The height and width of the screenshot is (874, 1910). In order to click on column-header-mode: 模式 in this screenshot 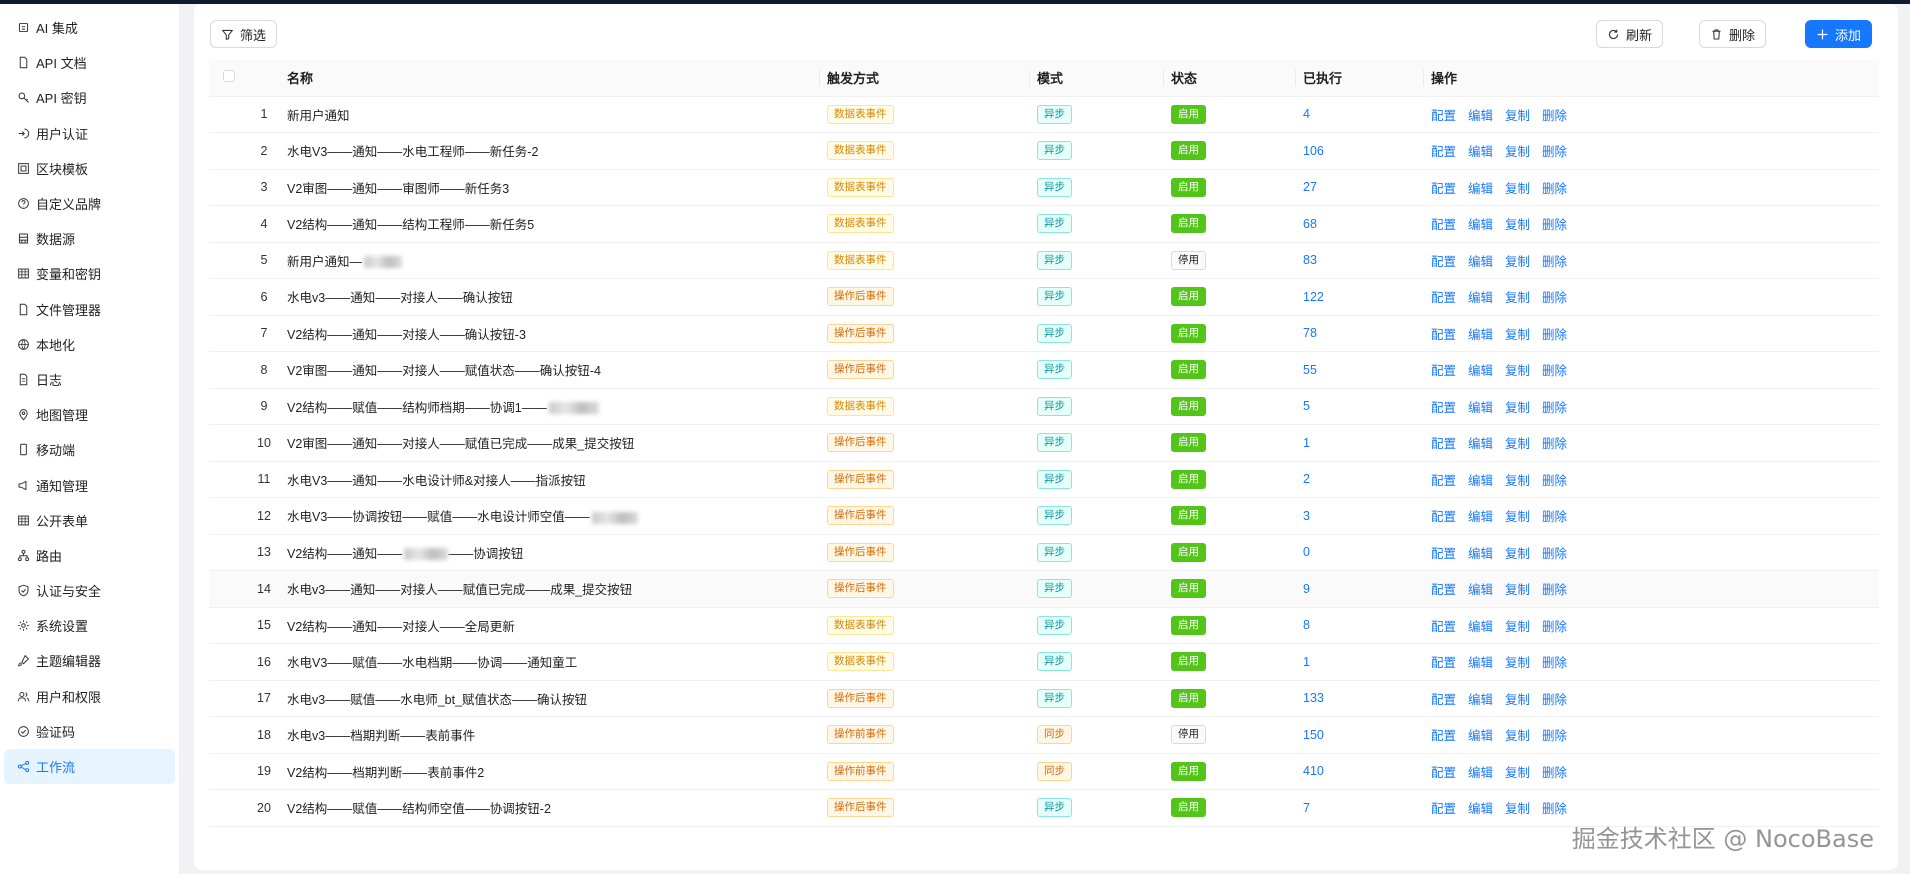, I will do `click(1096, 78)`.